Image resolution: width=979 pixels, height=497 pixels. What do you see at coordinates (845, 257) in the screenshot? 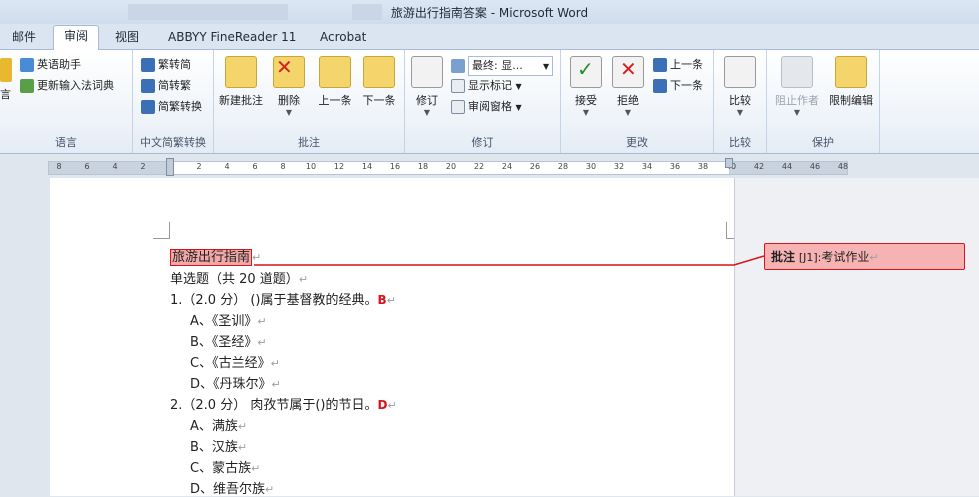
I see `comment-text: 考试作业` at bounding box center [845, 257].